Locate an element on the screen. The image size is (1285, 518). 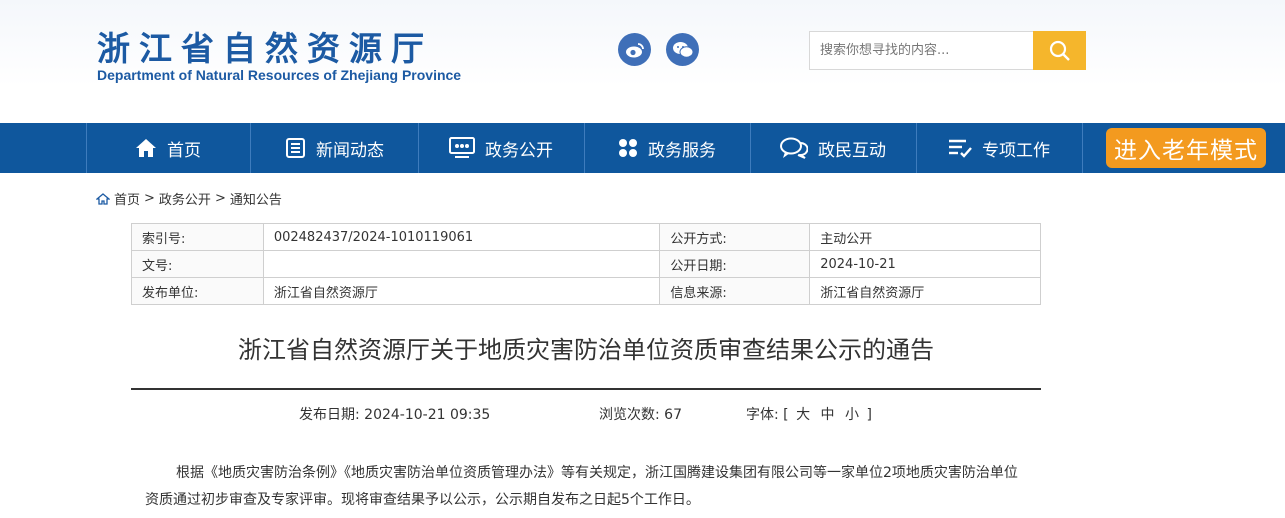
font-size-control: 字体: [ 大 中 小 ] is located at coordinates (809, 414).